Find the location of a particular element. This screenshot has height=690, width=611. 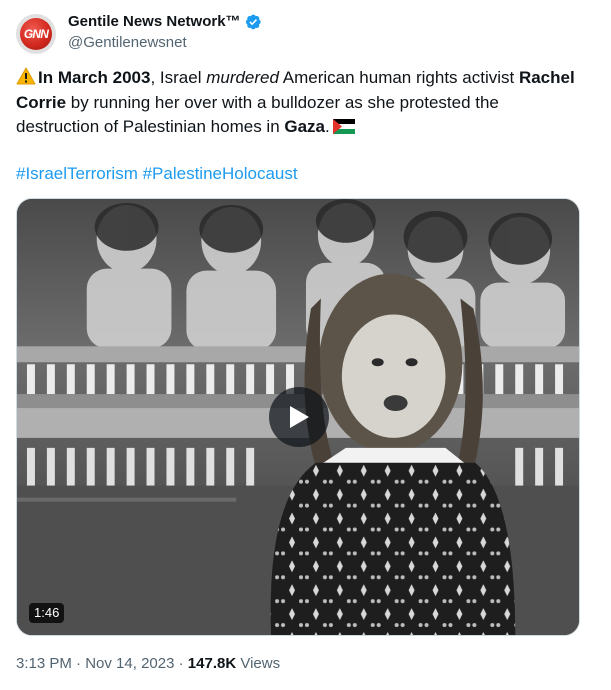

avatar-logo-text: GNN is located at coordinates (36, 34).